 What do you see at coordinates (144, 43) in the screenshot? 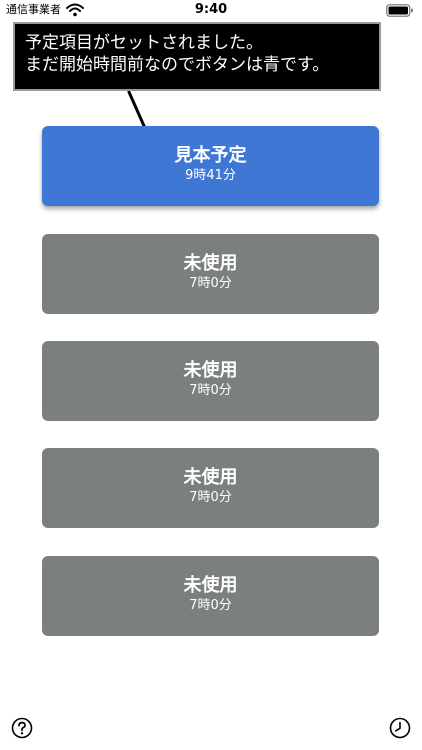
I see `callout-line-1: 予定項目がセットされました。` at bounding box center [144, 43].